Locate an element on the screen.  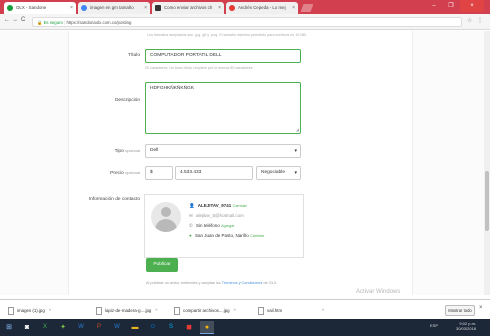
olx-favicon-icon is located at coordinates (10, 8).